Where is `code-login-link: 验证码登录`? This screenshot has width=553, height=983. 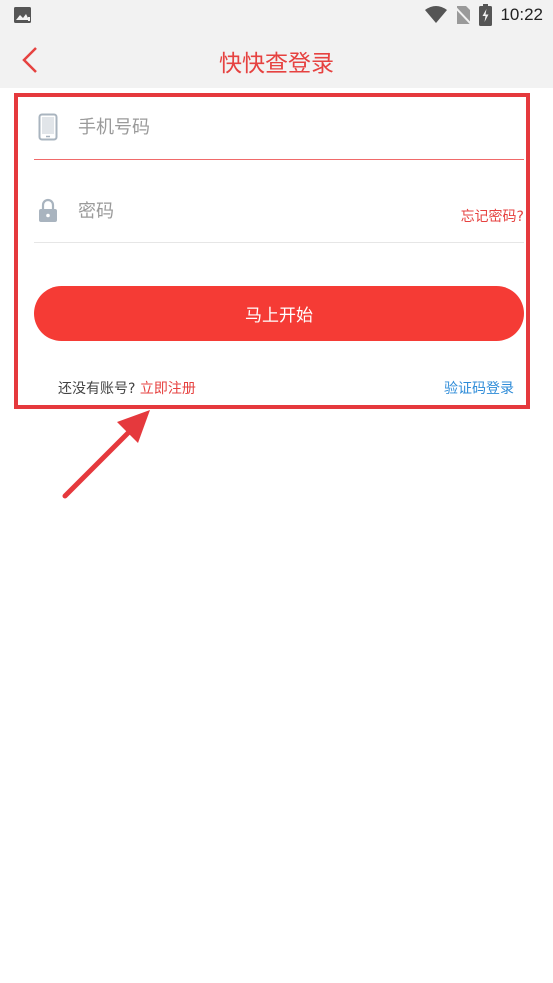 code-login-link: 验证码登录 is located at coordinates (479, 388).